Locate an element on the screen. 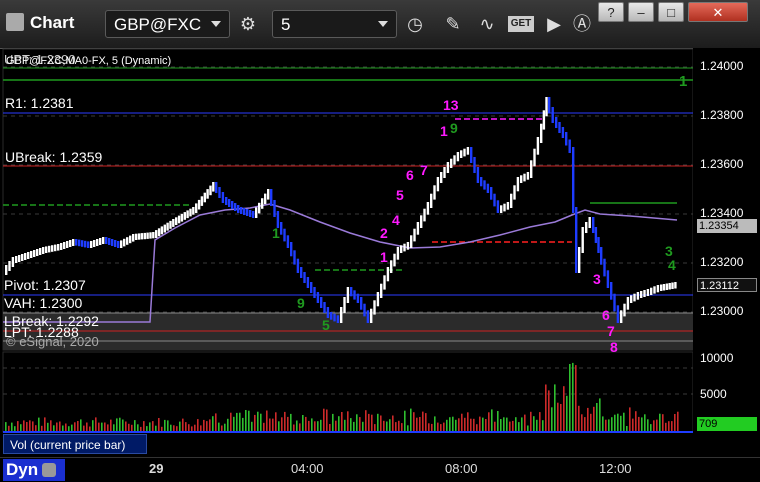 This screenshot has width=760, height=482. time-label: 04:00 is located at coordinates (307, 468).